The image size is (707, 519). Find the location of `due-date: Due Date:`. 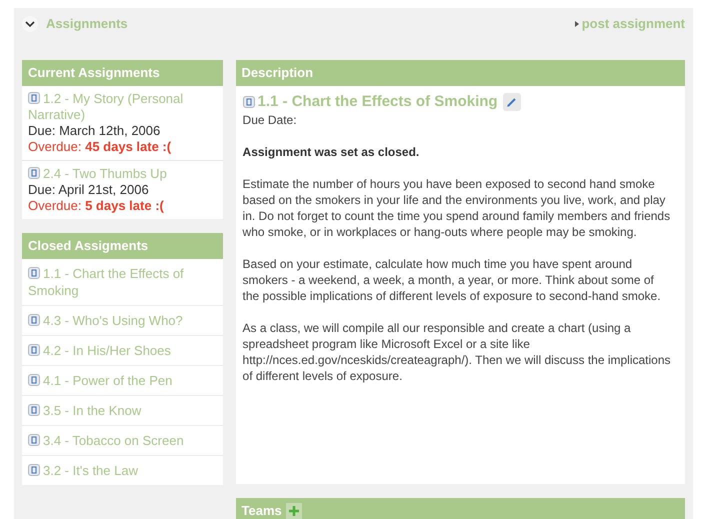

due-date: Due Date: is located at coordinates (270, 120).